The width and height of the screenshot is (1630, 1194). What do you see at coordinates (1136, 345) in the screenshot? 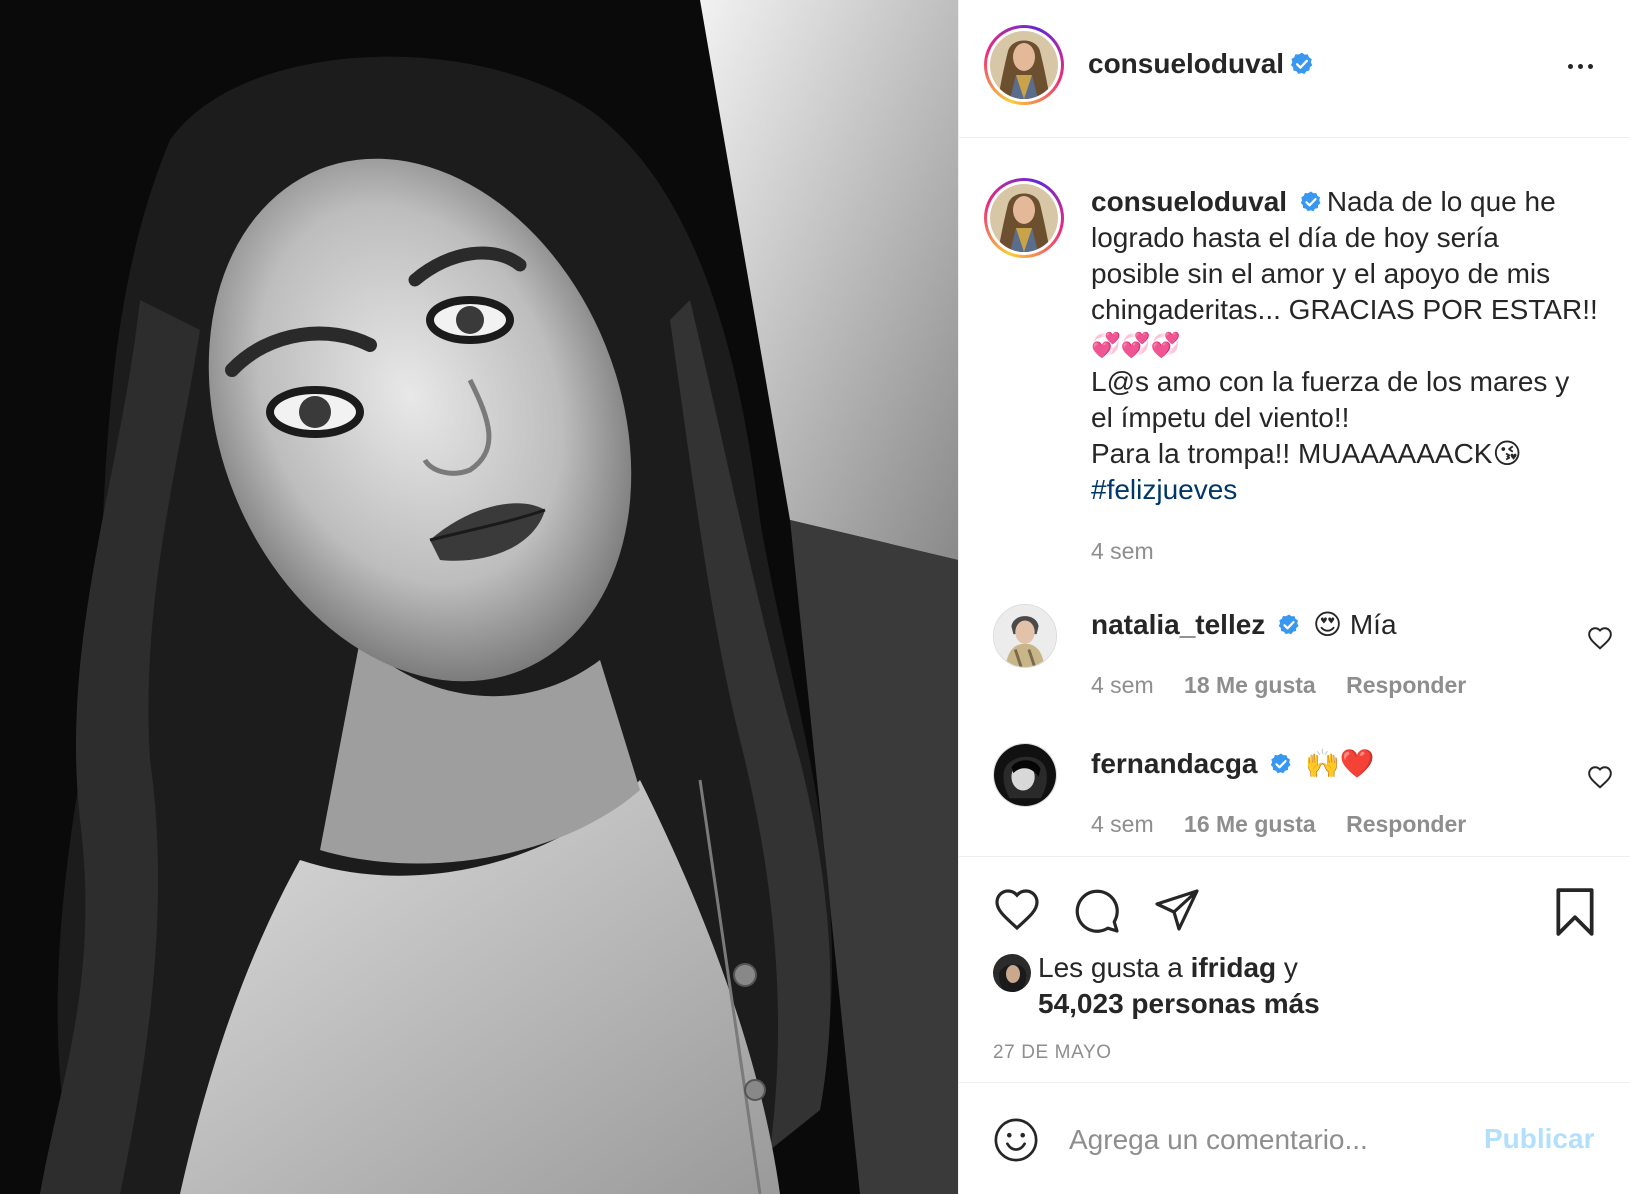
I see `caption-hearts-emoji: 💞💞💞` at bounding box center [1136, 345].